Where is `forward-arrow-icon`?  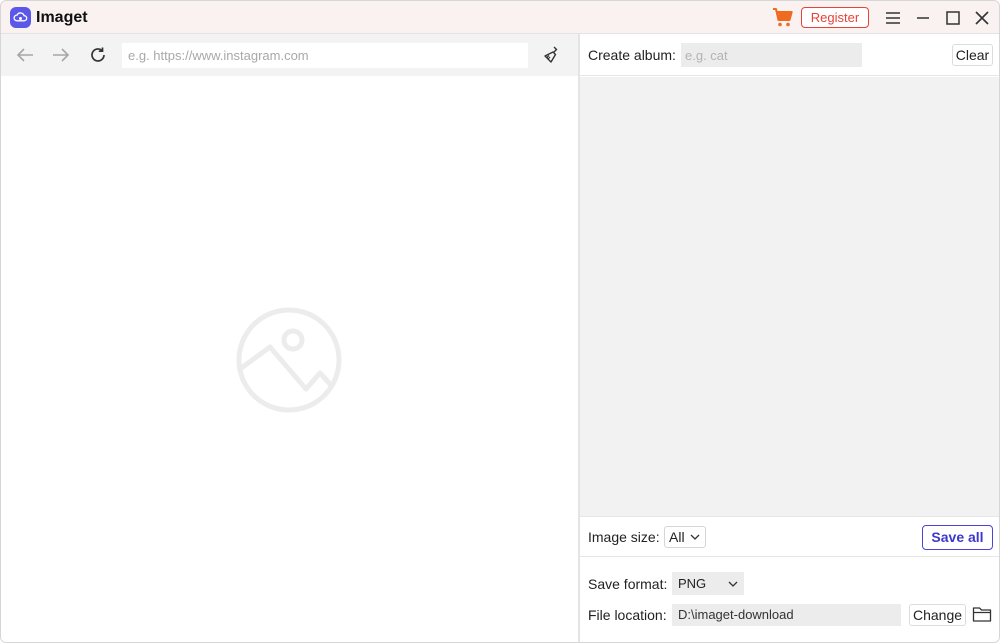 forward-arrow-icon is located at coordinates (61, 55).